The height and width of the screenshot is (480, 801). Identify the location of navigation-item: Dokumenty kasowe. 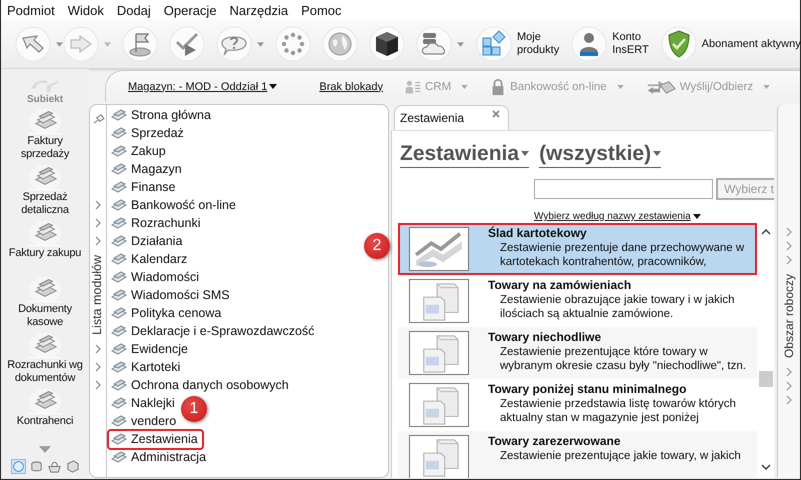
(45, 301).